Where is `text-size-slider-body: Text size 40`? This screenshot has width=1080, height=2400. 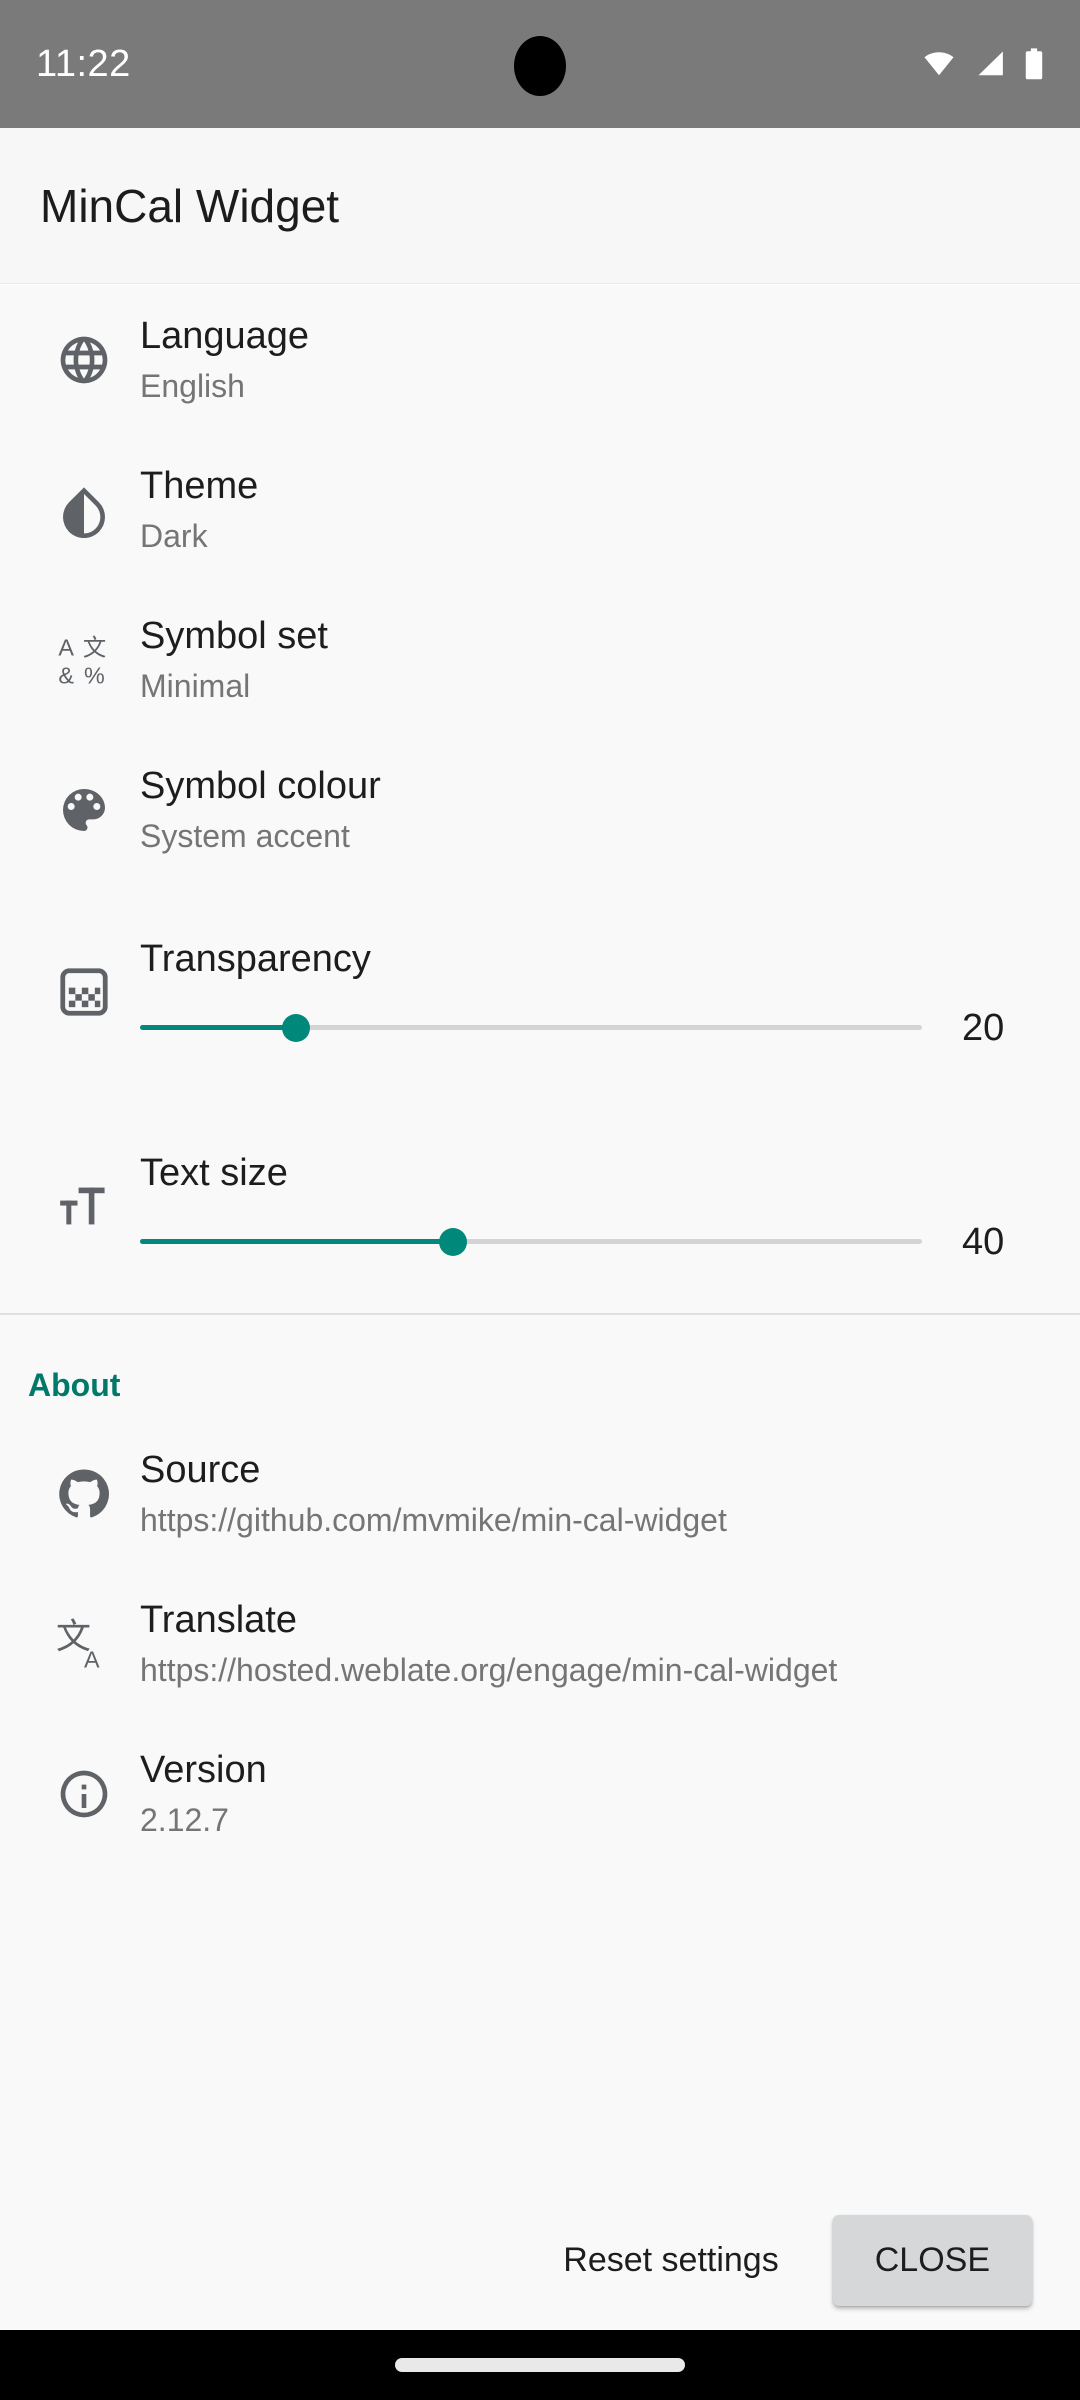
text-size-slider-body: Text size 40 is located at coordinates (596, 1206).